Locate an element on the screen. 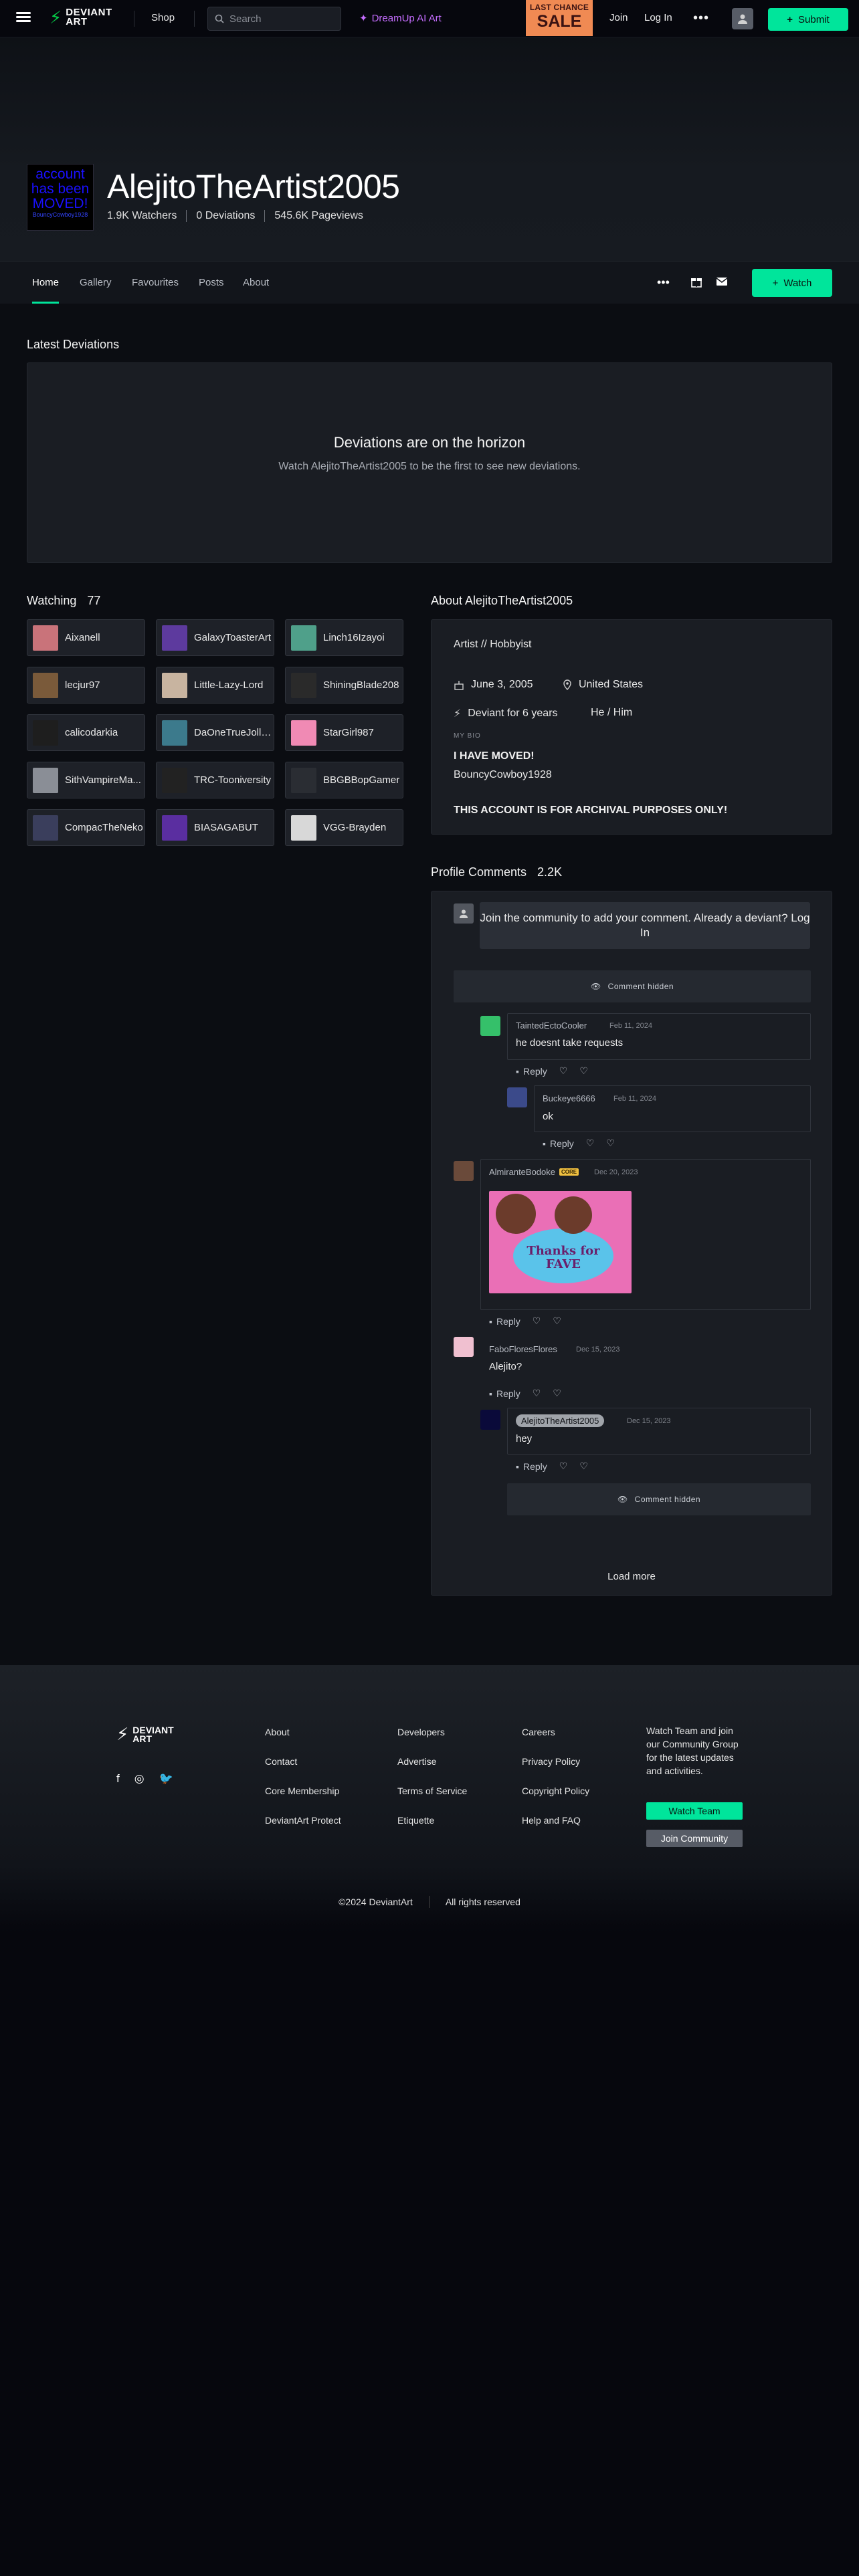 The height and width of the screenshot is (2576, 859). comment-username: Buckeye6666 is located at coordinates (569, 1098).